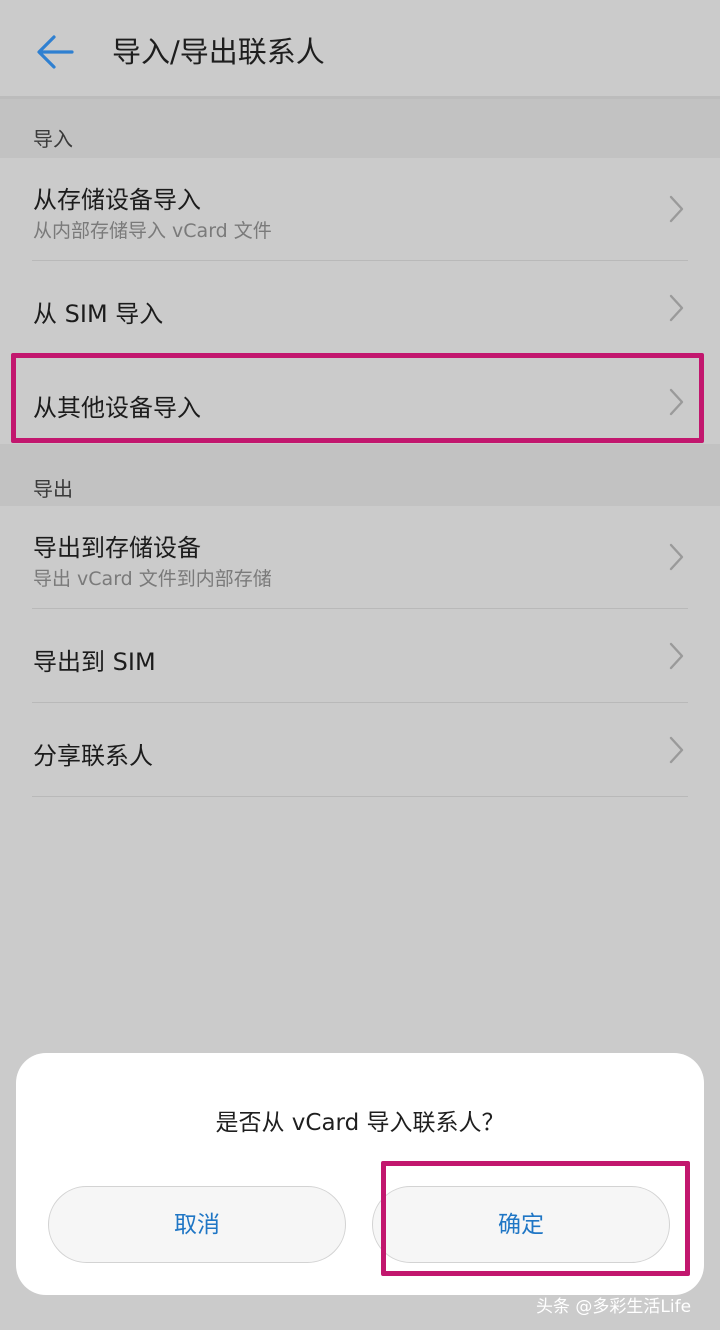 Image resolution: width=720 pixels, height=1330 pixels. What do you see at coordinates (614, 1307) in the screenshot?
I see `watermark-text: 头条 @多彩生活Life` at bounding box center [614, 1307].